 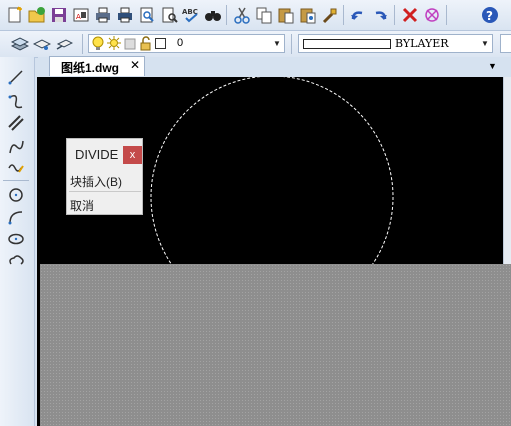 What do you see at coordinates (78, 17) in the screenshot?
I see `svg-text: A` at bounding box center [78, 17].